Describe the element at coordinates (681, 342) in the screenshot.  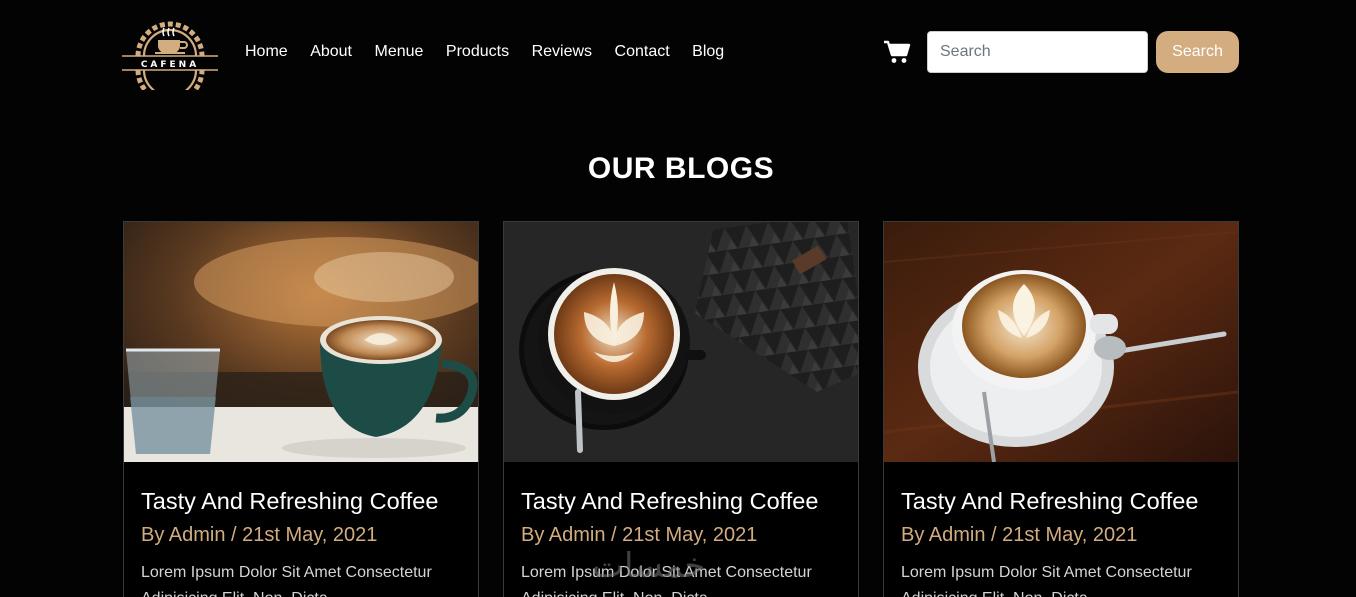
I see `blog-image-latte-art-top` at that location.